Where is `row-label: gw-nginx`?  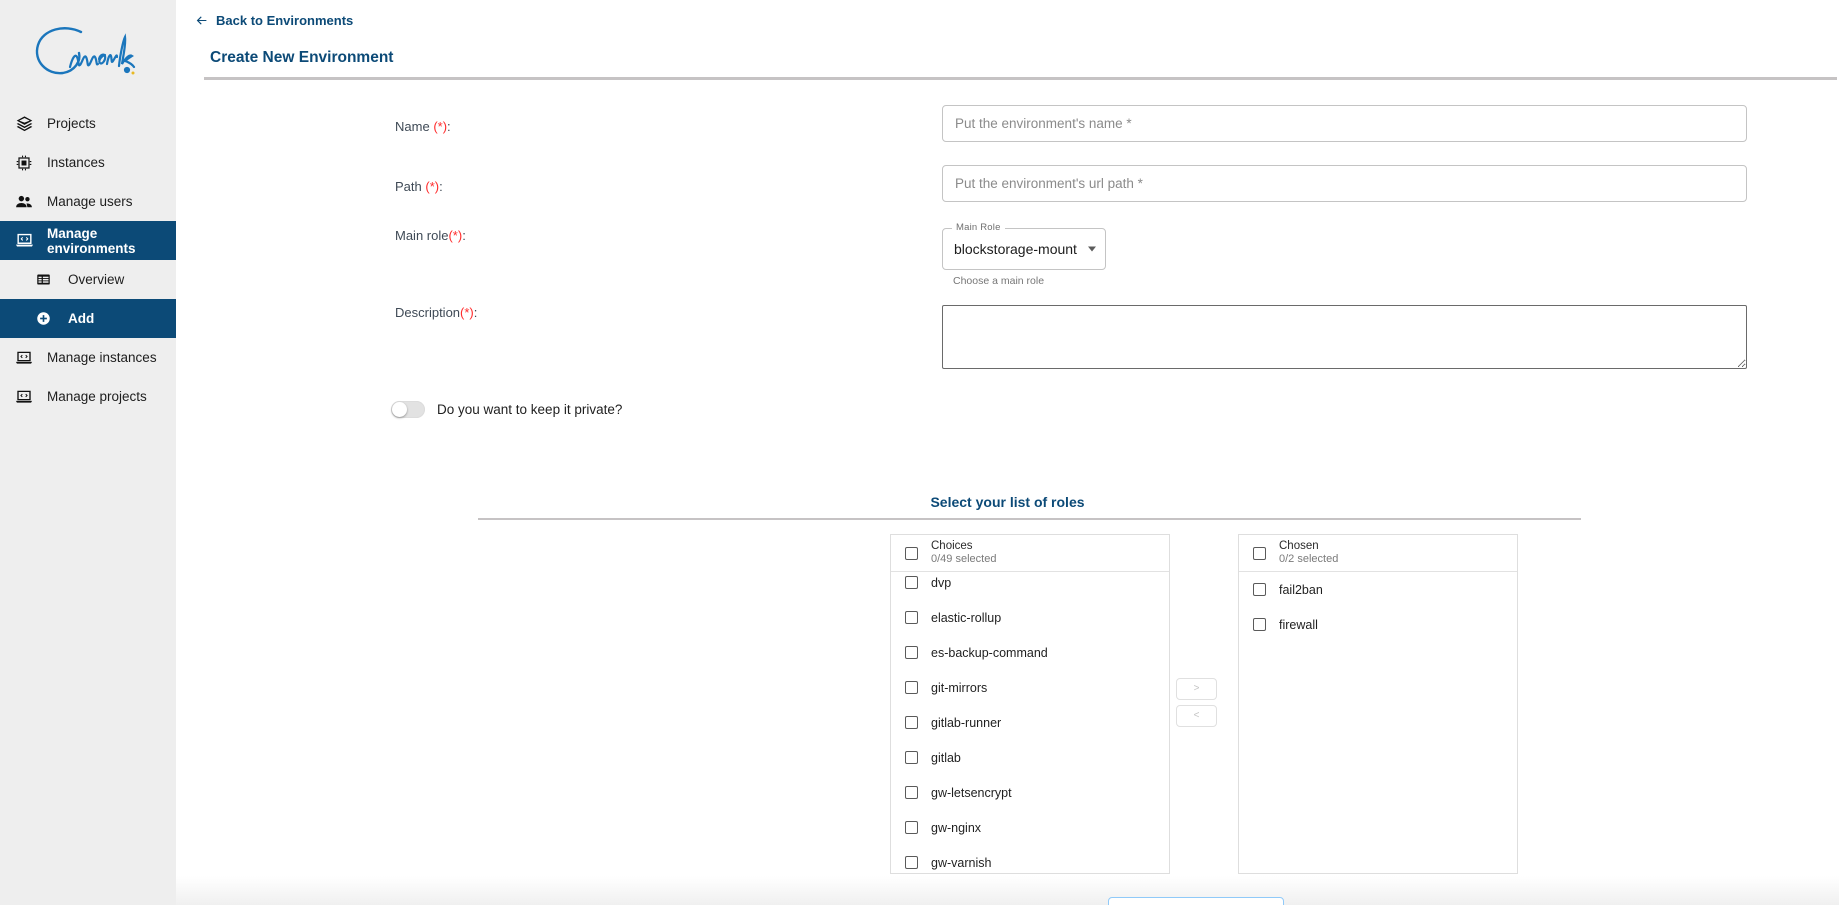
row-label: gw-nginx is located at coordinates (956, 827).